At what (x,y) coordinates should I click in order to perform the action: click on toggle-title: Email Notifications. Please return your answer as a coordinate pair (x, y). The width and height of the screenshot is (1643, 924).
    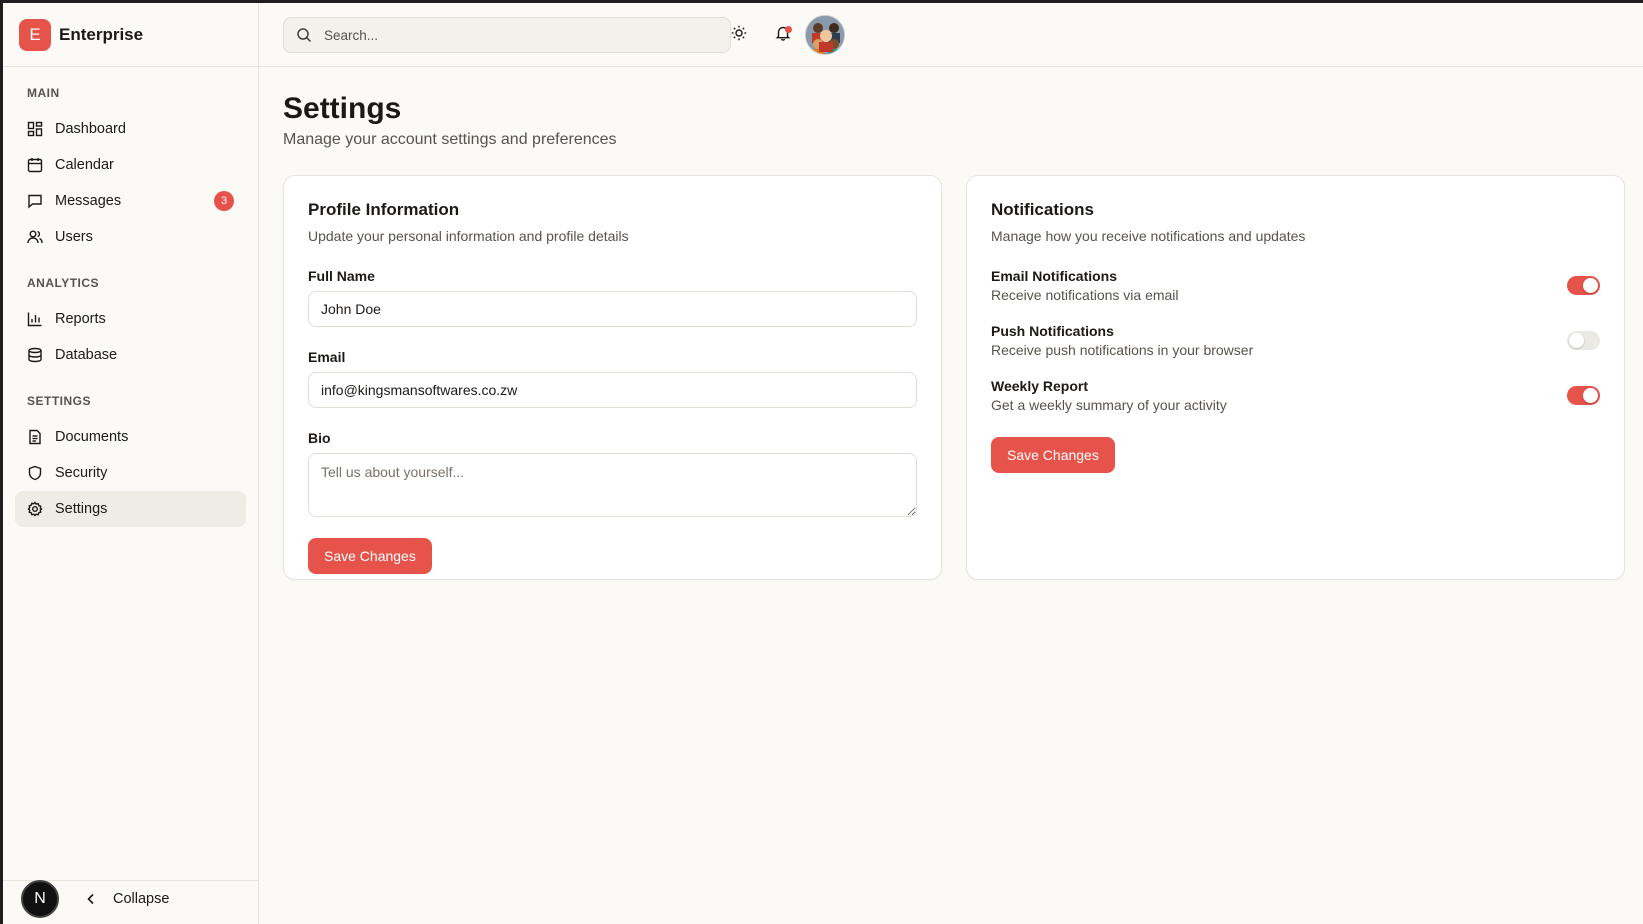
    Looking at the image, I should click on (1054, 276).